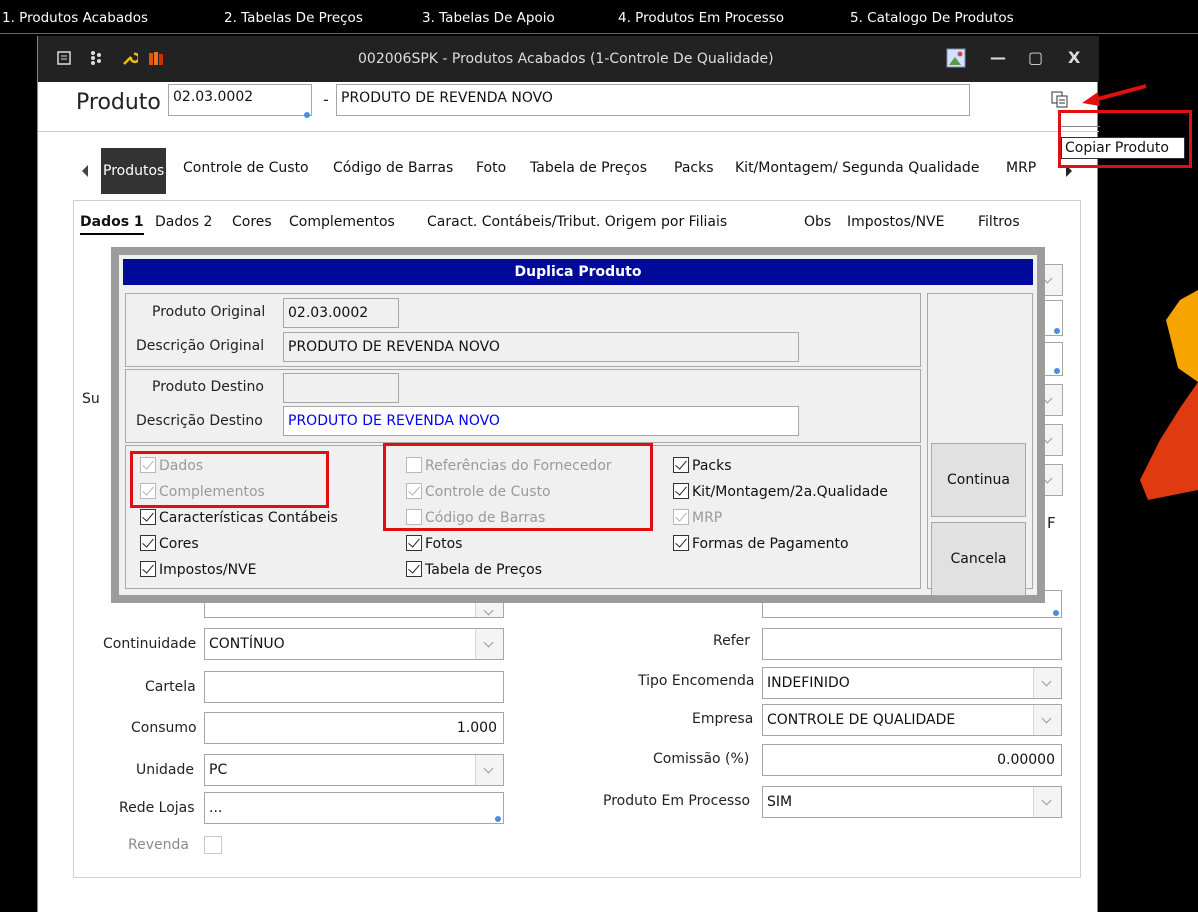  Describe the element at coordinates (246, 168) in the screenshot. I see `tab-controle-custo: Controle de Custo` at that location.